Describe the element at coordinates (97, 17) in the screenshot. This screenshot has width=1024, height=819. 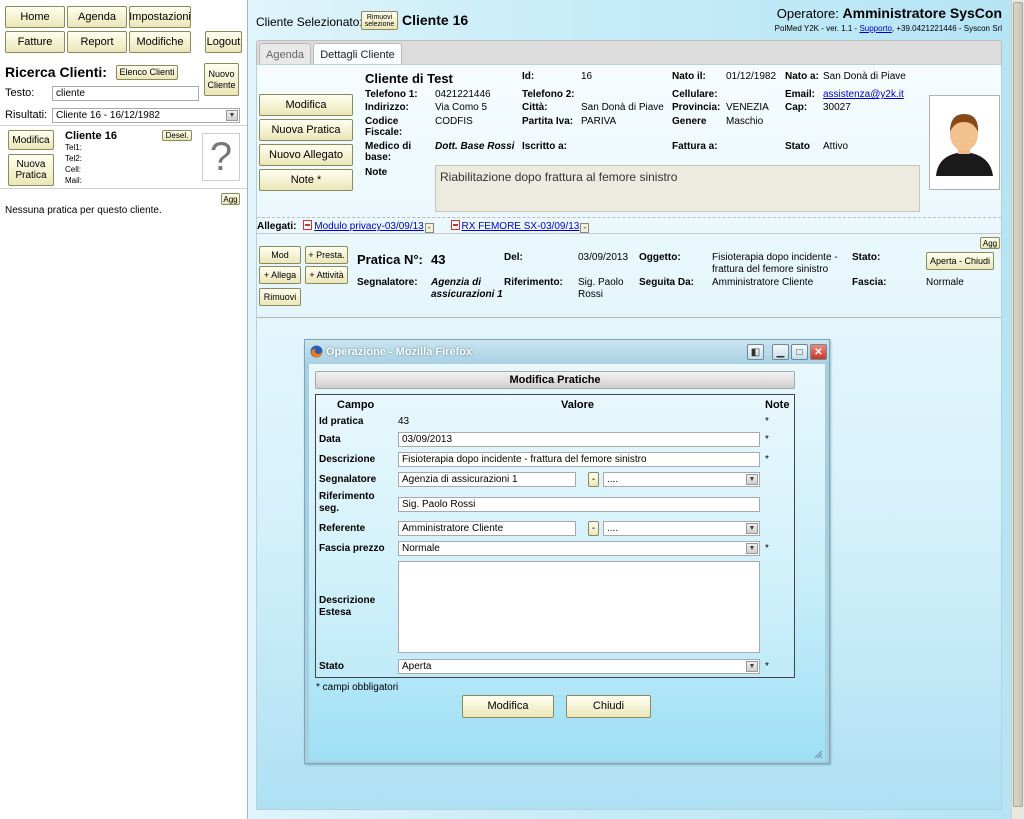
I see `agenda-nav-button: Agenda` at that location.